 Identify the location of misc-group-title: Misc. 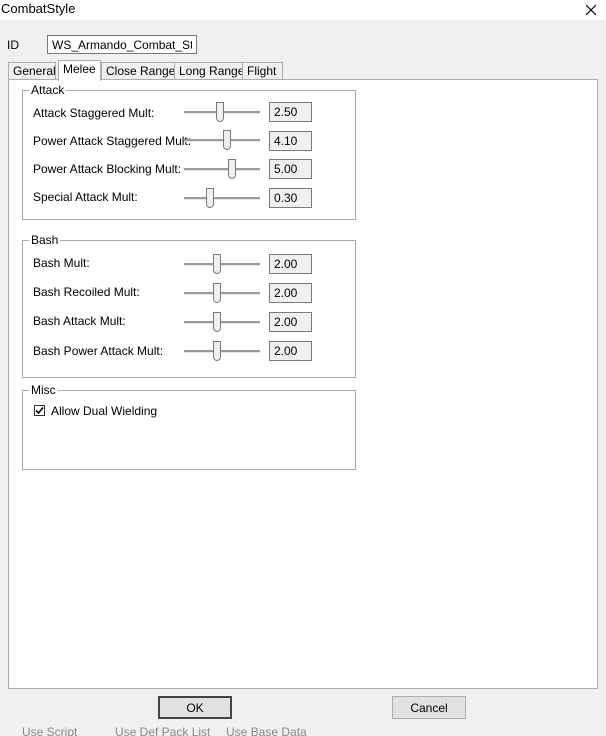
(43, 390).